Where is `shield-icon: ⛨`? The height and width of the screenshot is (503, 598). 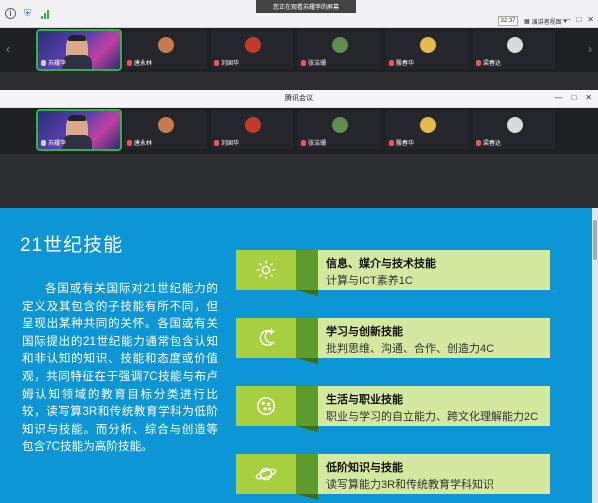
shield-icon: ⛨ is located at coordinates (27, 13).